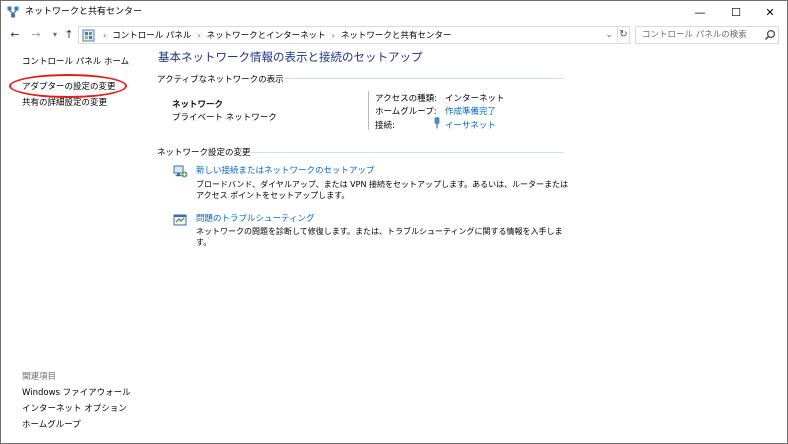 The width and height of the screenshot is (788, 444). Describe the element at coordinates (394, 12) in the screenshot. I see `title-bar: ネットワークと共有センター — ☐ ✕` at that location.